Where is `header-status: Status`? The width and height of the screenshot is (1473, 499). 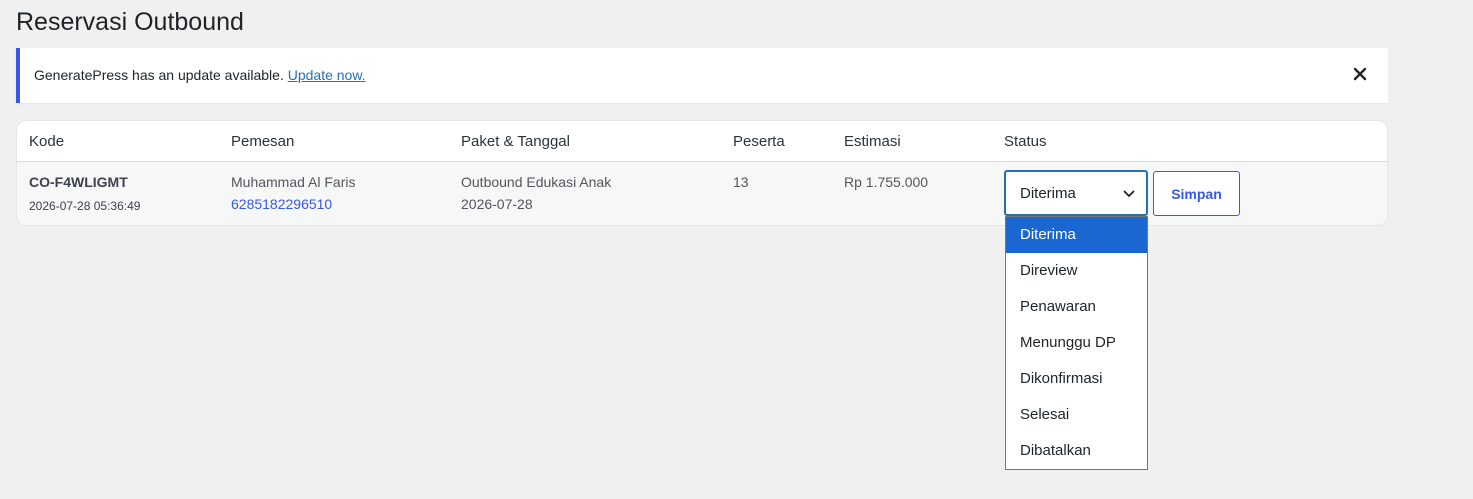 header-status: Status is located at coordinates (1025, 141).